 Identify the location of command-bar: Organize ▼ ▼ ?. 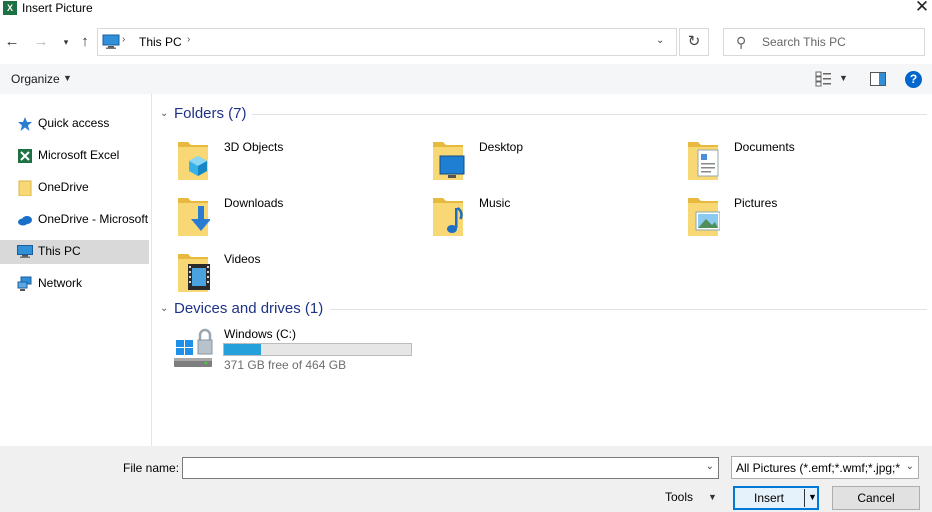
(466, 79).